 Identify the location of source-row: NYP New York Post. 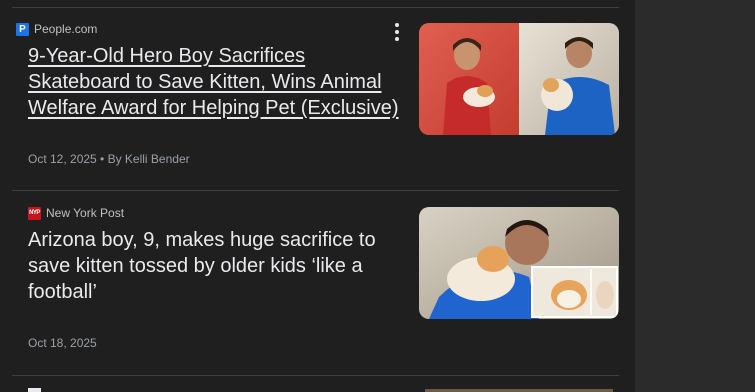
(76, 213).